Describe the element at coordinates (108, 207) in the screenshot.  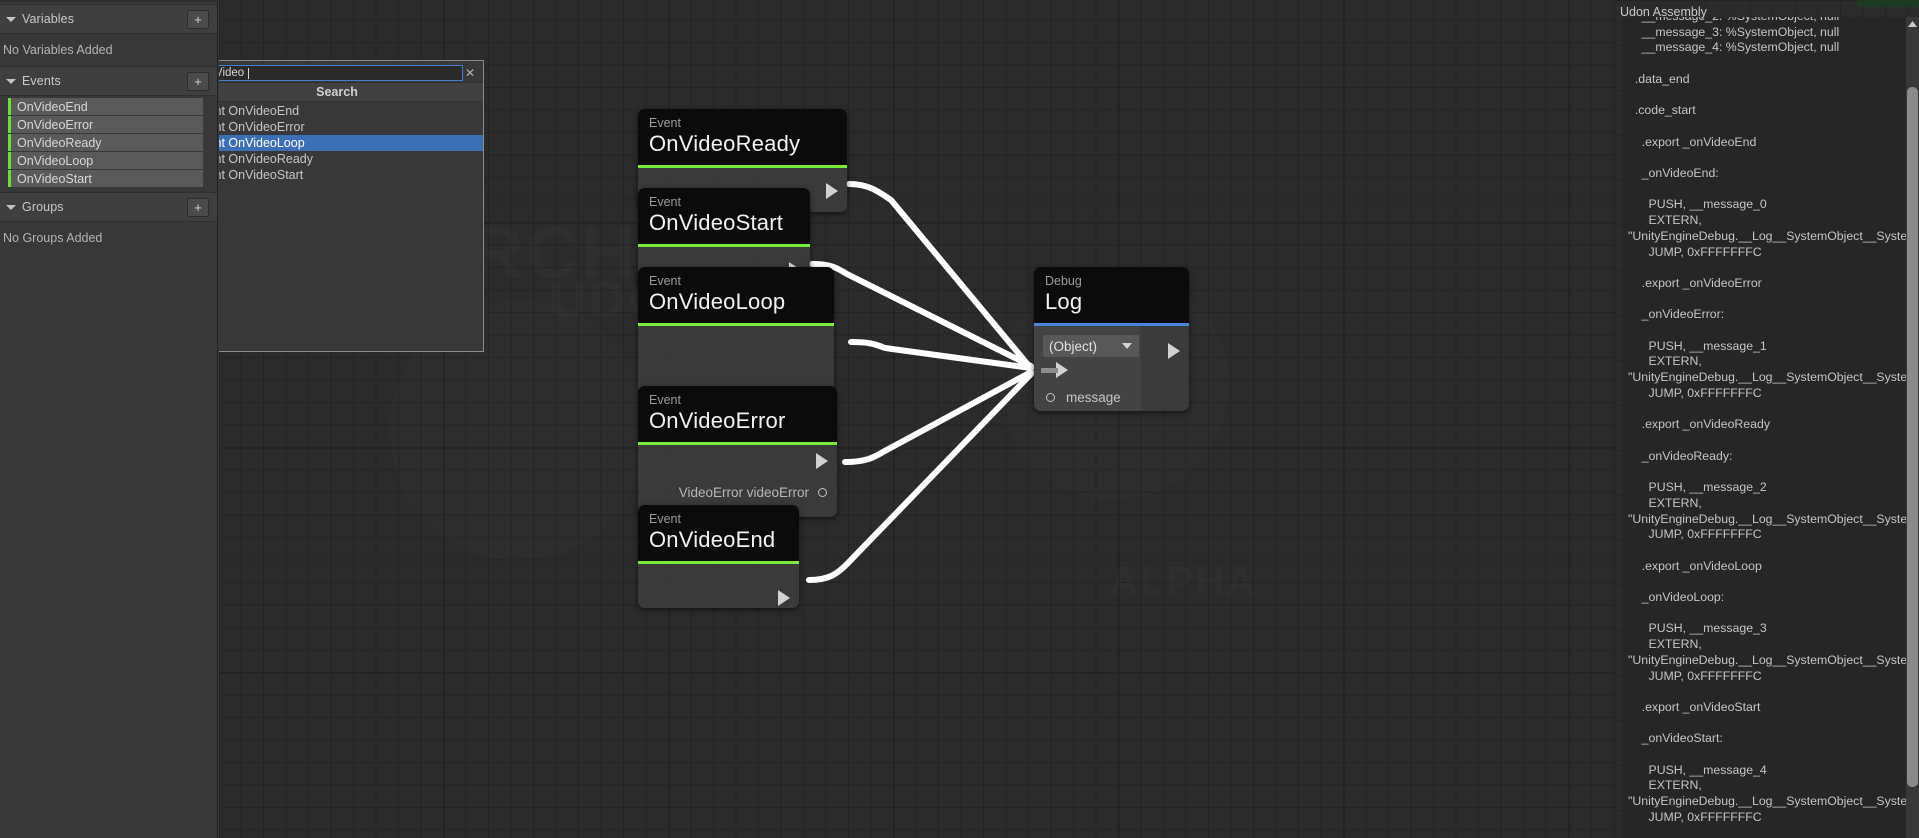
I see `sidebar-section-groups: Groups +` at that location.